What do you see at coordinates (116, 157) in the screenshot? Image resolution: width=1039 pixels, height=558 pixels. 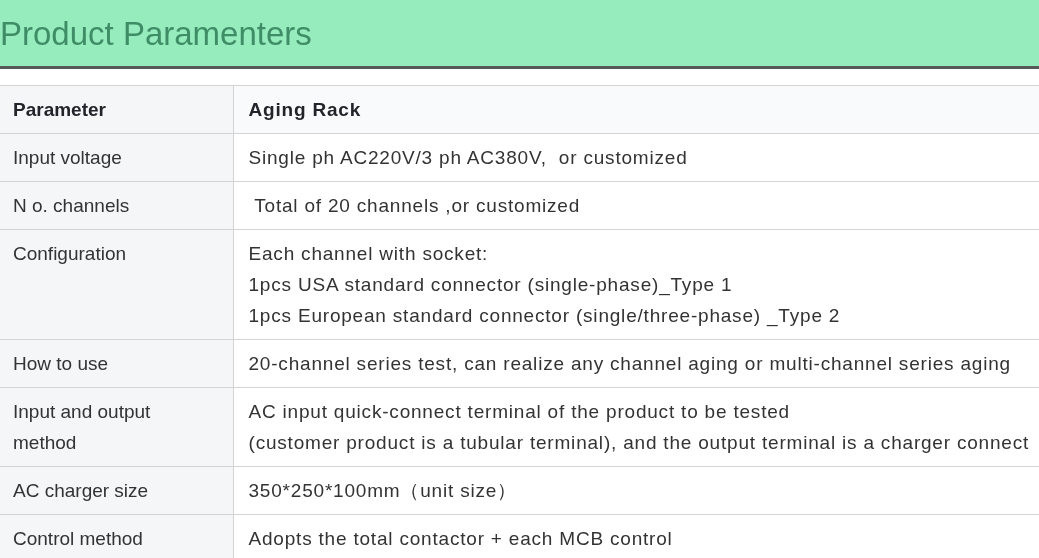 I see `parameter-cell: Input voltage` at bounding box center [116, 157].